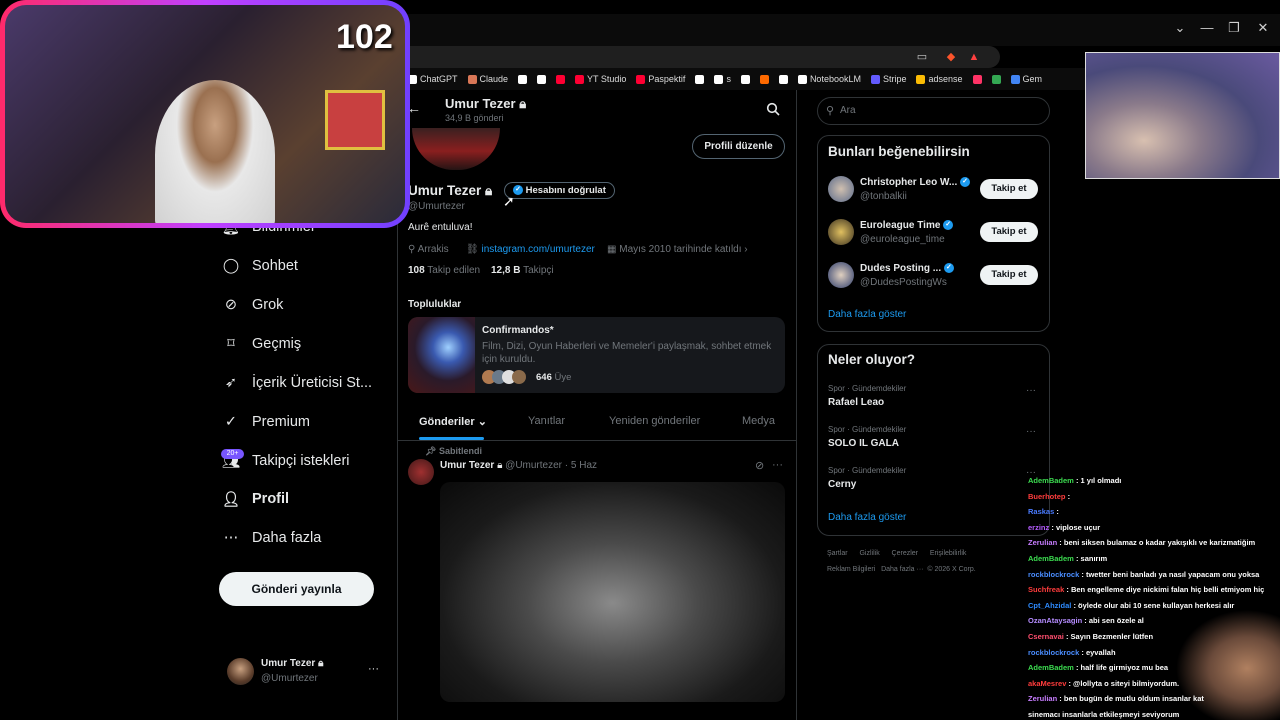 Image resolution: width=1280 pixels, height=720 pixels. I want to click on account-more-icon: ···, so click(373, 669).